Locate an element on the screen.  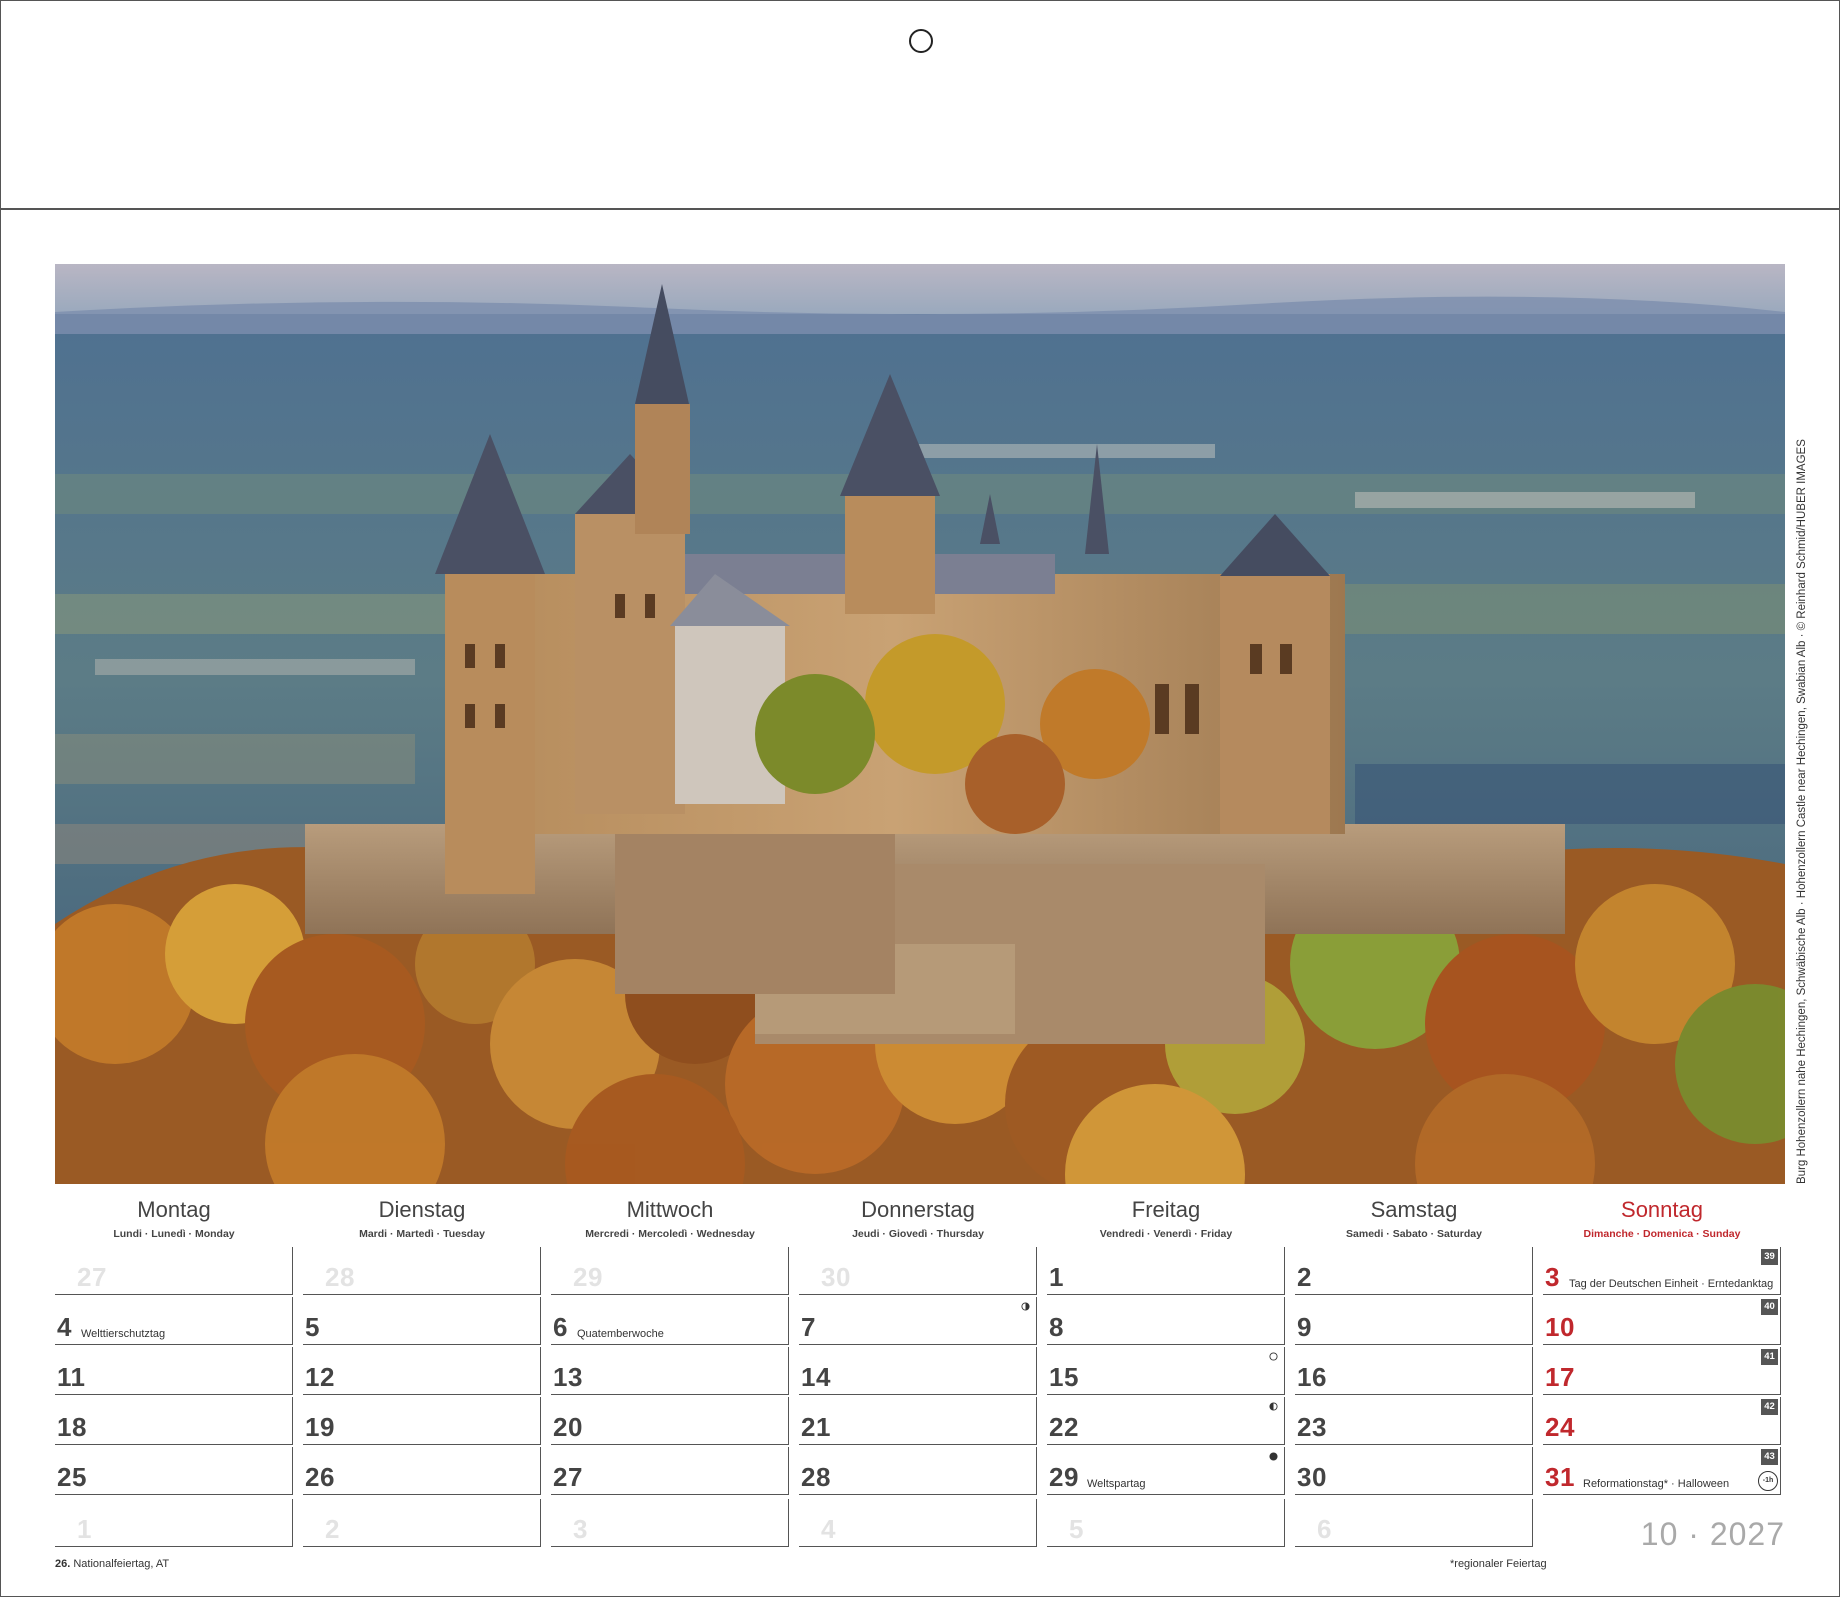
weekday-name: Montag is located at coordinates (174, 1209).